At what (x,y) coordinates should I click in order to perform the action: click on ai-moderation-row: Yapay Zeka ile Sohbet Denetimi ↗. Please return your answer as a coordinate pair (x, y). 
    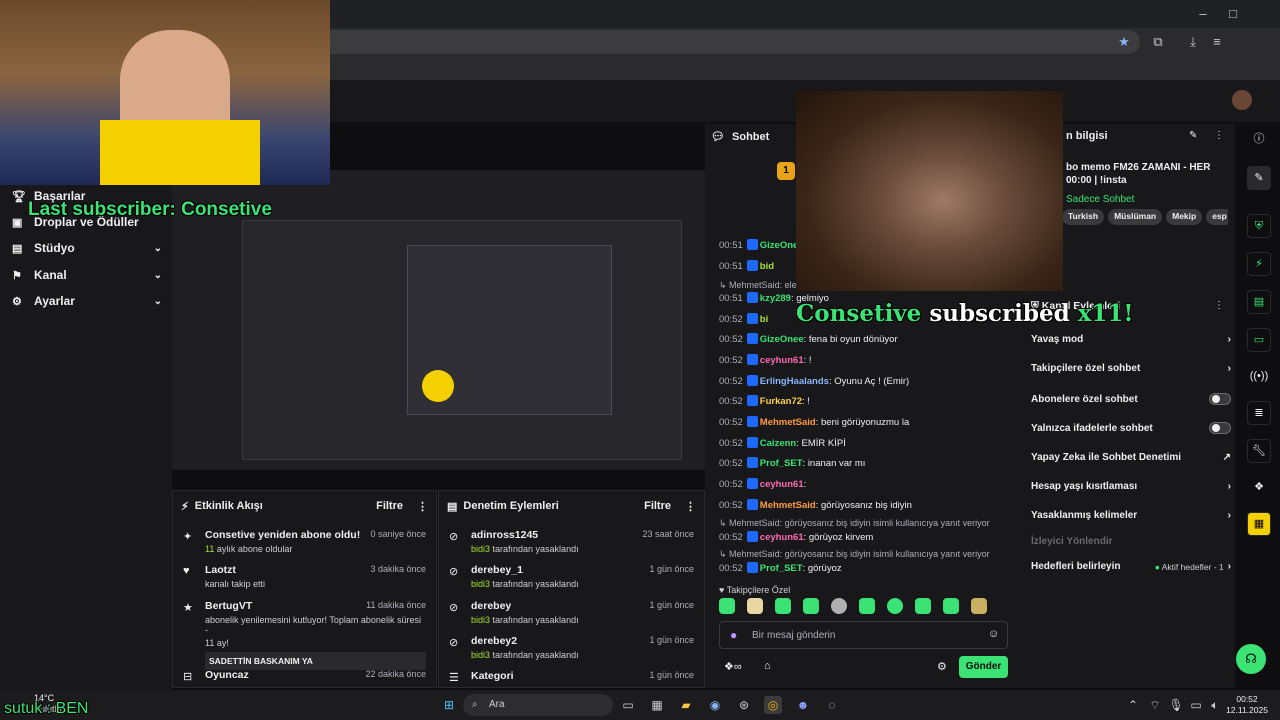
    Looking at the image, I should click on (1131, 457).